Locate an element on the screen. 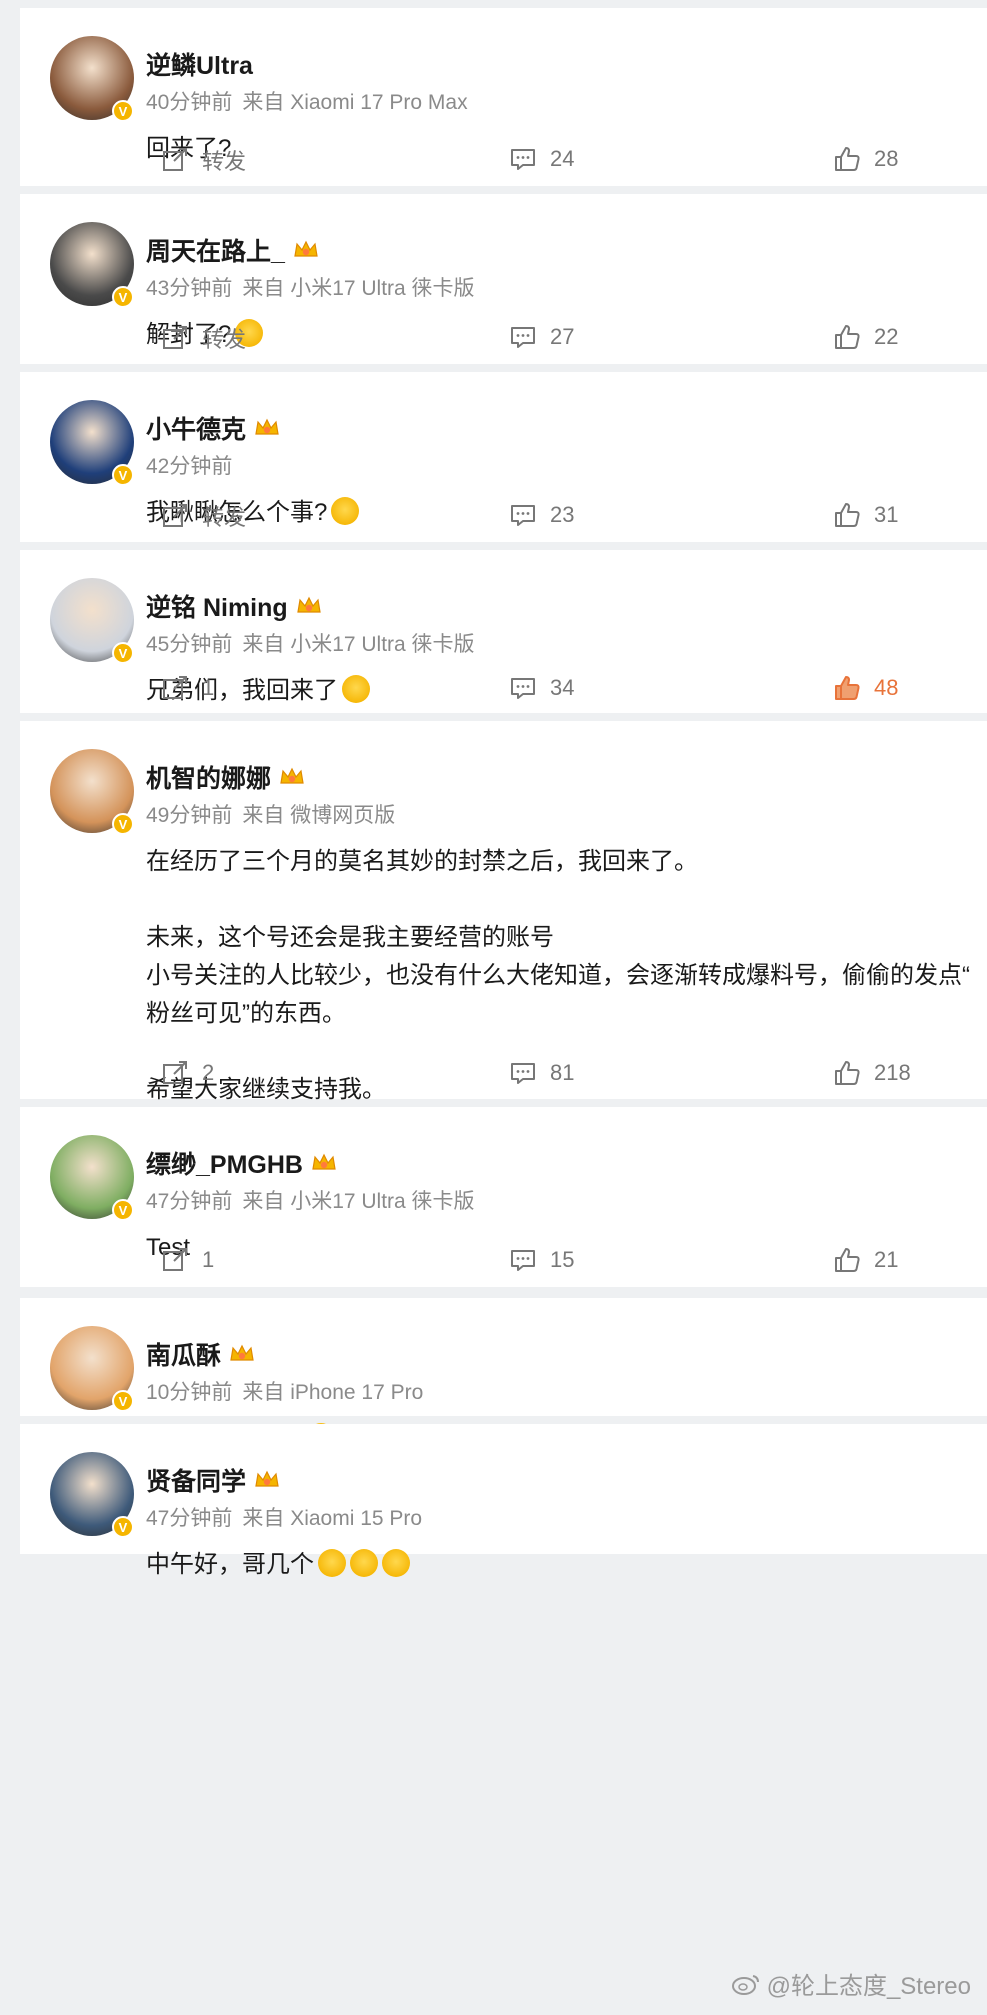 Image resolution: width=987 pixels, height=2015 pixels. like-button: 22 is located at coordinates (865, 337).